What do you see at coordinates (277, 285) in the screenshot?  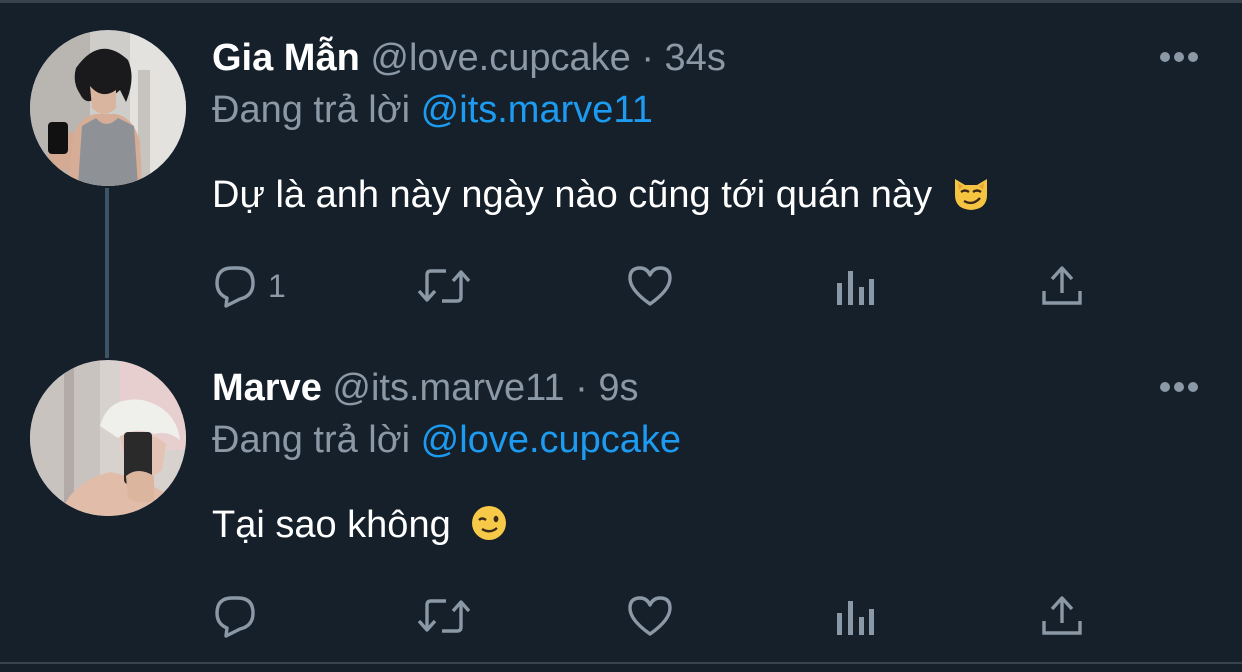 I see `reply-count: 1` at bounding box center [277, 285].